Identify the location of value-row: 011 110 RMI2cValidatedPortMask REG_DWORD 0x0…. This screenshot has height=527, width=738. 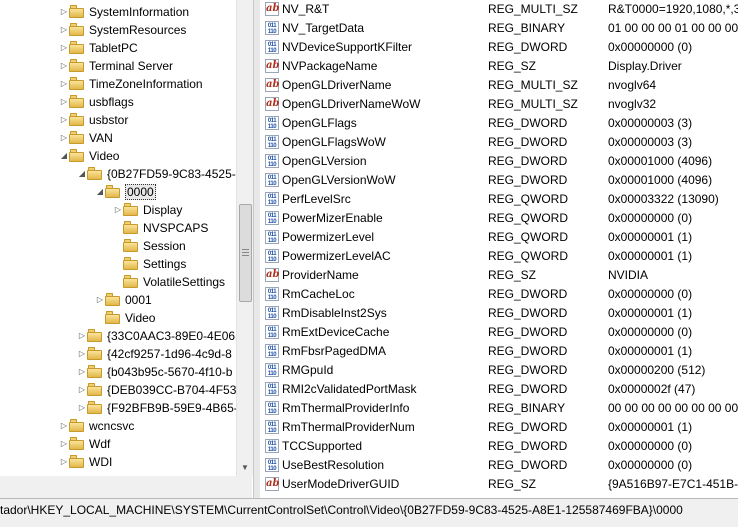
(499, 389).